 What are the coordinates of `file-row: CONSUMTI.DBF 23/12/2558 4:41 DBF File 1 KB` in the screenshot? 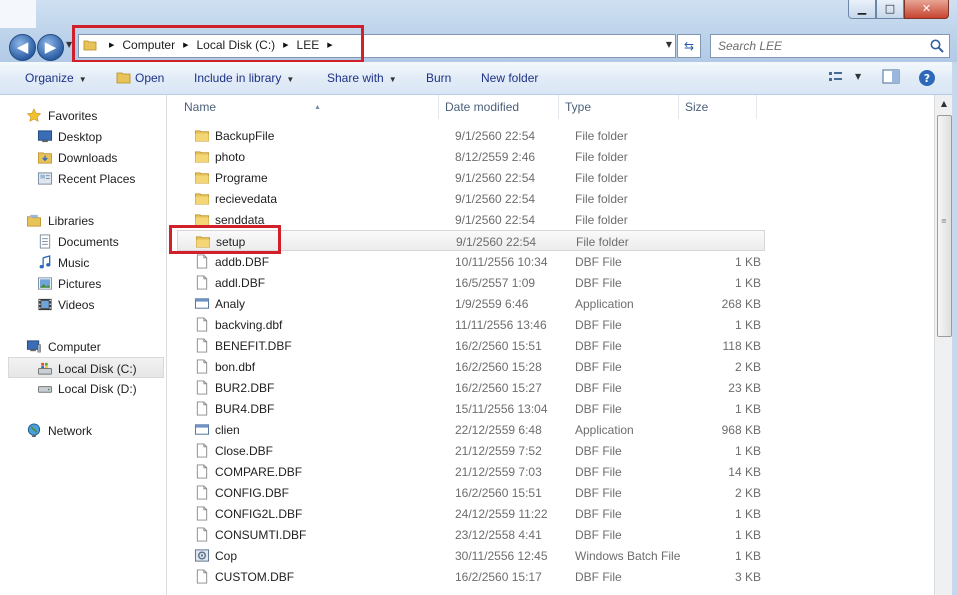 It's located at (471, 534).